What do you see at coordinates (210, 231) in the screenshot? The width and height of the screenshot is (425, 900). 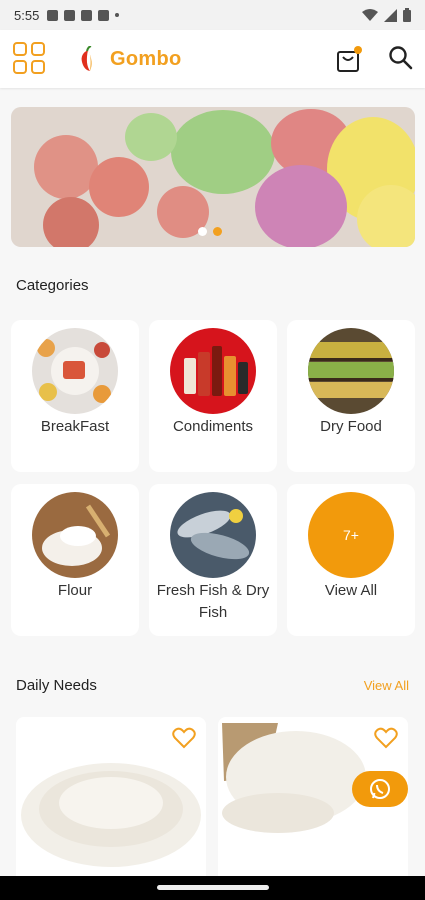 I see `carousel-indicator` at bounding box center [210, 231].